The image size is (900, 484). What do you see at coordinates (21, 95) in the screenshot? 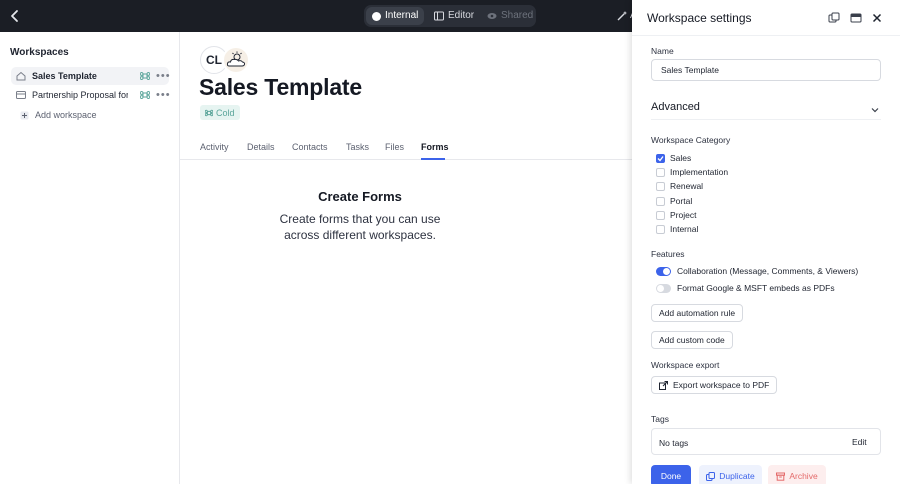
I see `workspace-icon` at bounding box center [21, 95].